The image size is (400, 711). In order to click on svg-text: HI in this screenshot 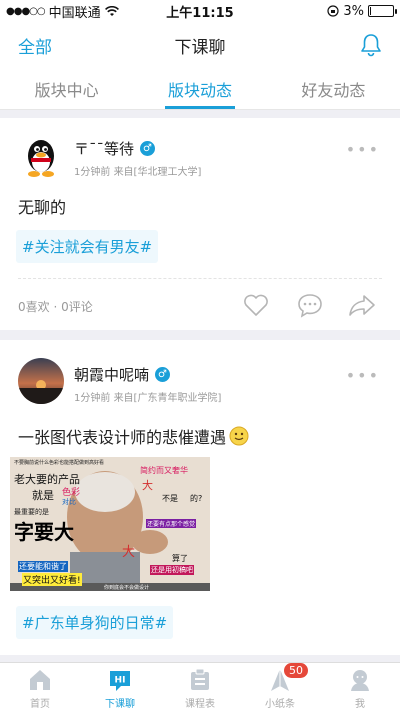, I will do `click(120, 681)`.